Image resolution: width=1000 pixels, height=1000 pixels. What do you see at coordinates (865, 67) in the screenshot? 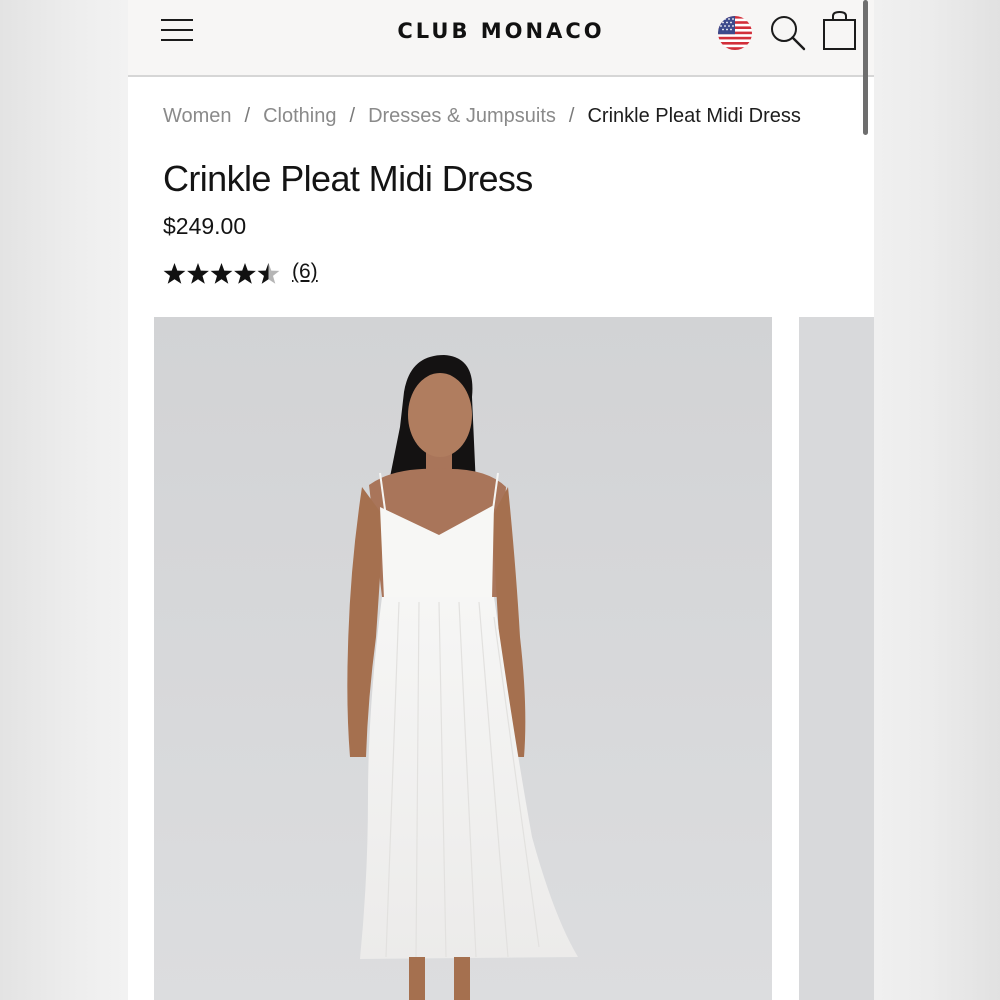
I see `scrollbar` at bounding box center [865, 67].